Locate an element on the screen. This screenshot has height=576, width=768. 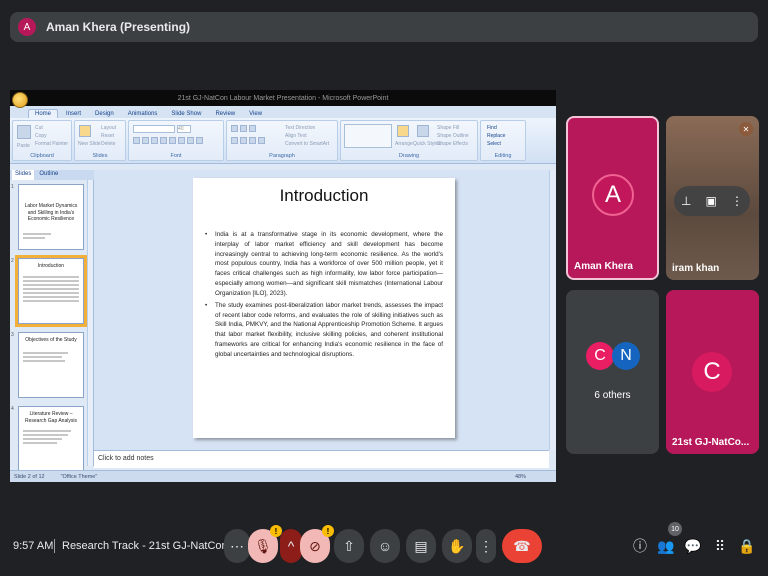
shape-effects-button: Shape Effects is located at coordinates (452, 144).